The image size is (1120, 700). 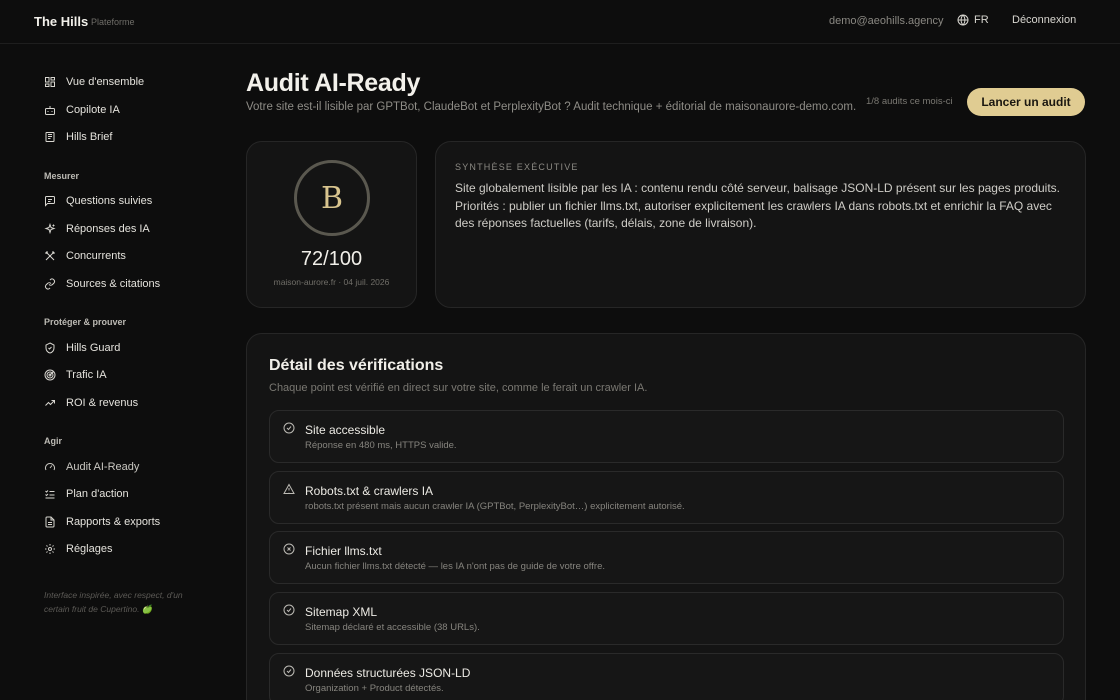 I want to click on sidebar-item-label: Concurrents, so click(x=96, y=256).